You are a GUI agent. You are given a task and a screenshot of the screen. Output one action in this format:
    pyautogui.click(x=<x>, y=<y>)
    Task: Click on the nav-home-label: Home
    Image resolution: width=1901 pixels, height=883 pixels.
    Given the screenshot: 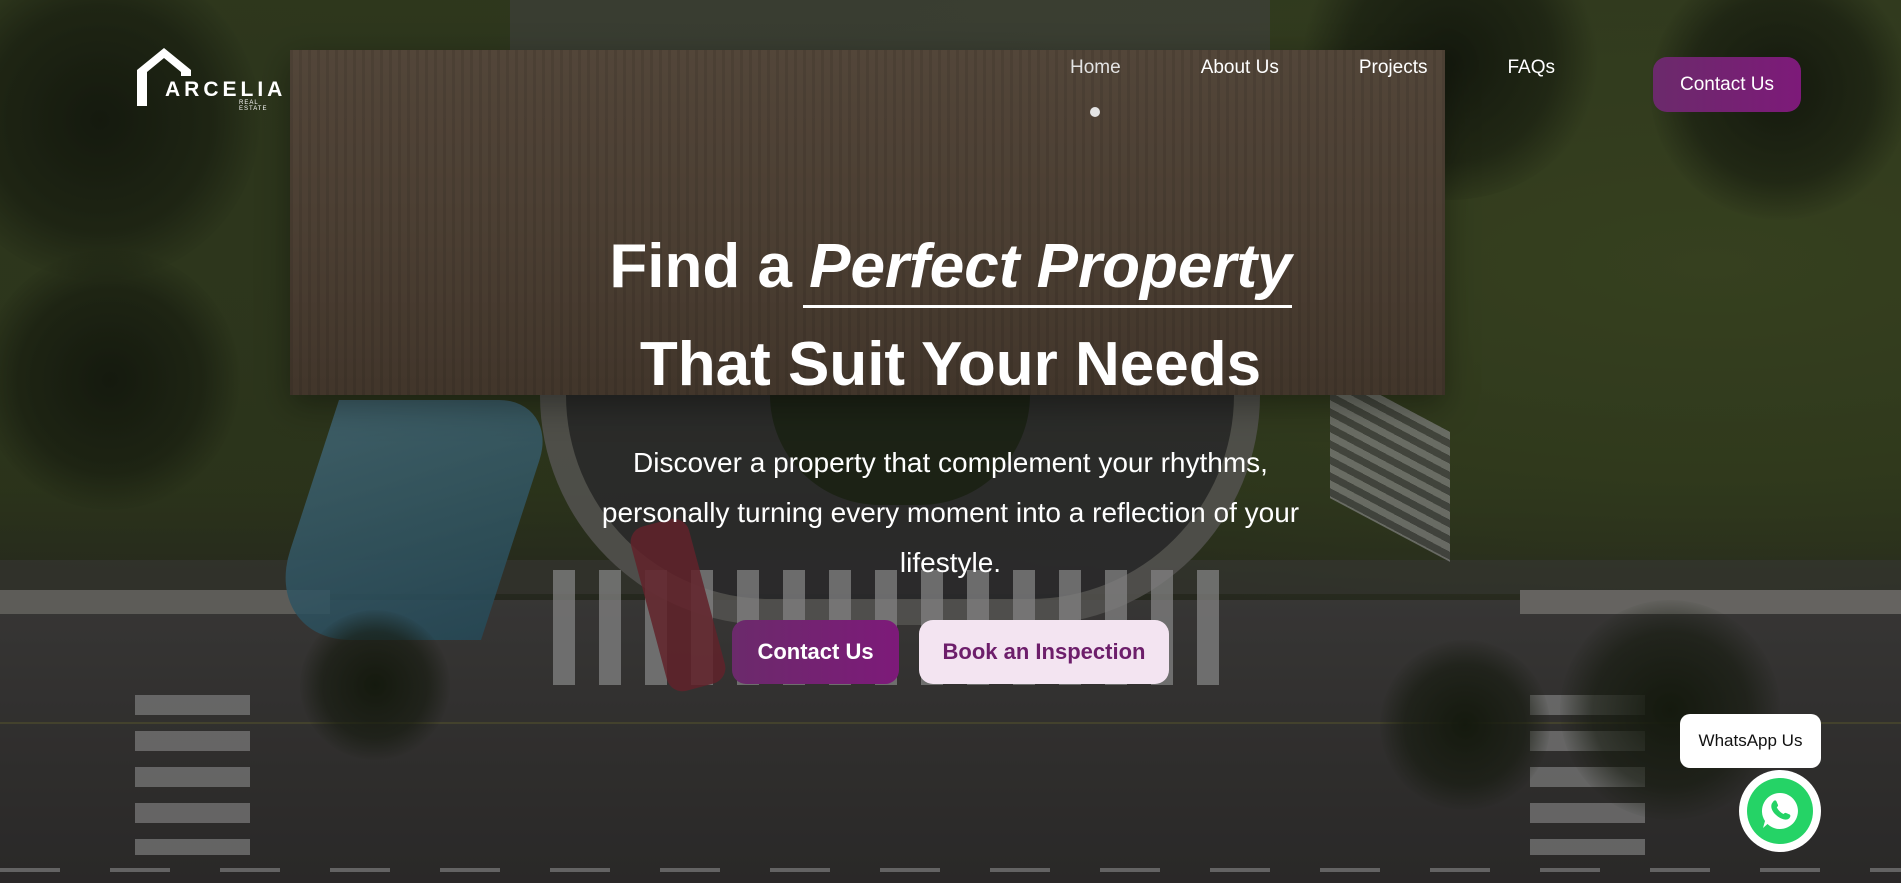 What is the action you would take?
    pyautogui.click(x=1095, y=67)
    